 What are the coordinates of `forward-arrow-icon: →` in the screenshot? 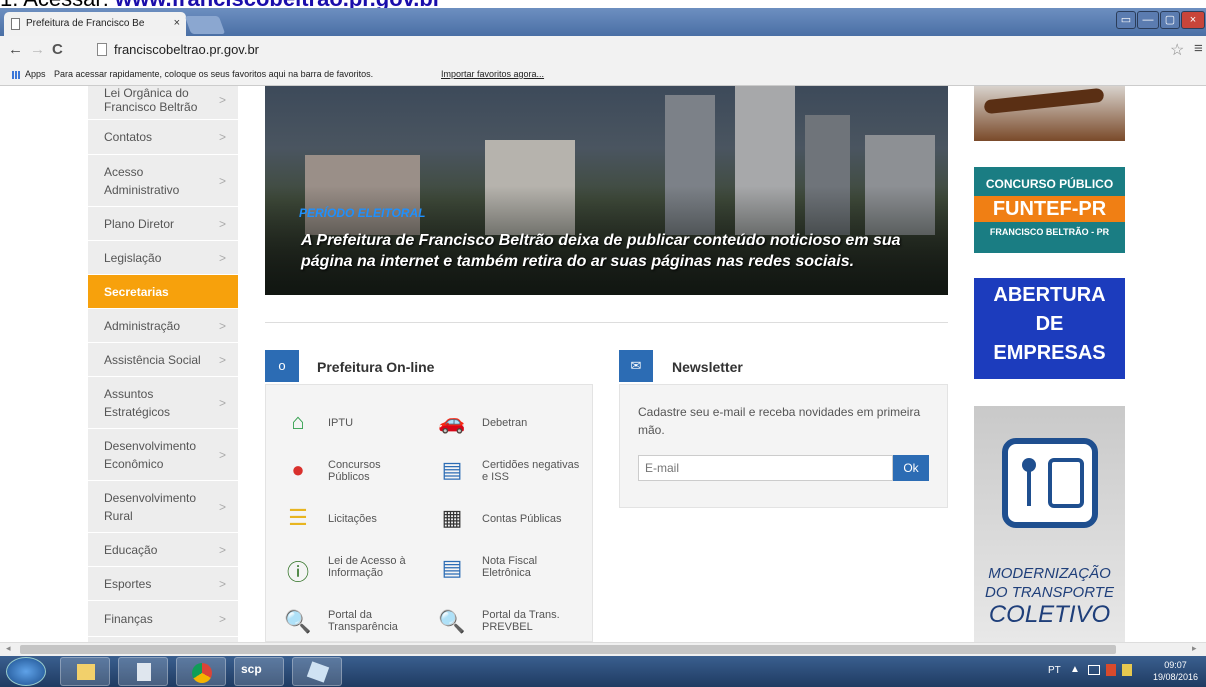 It's located at (37, 49).